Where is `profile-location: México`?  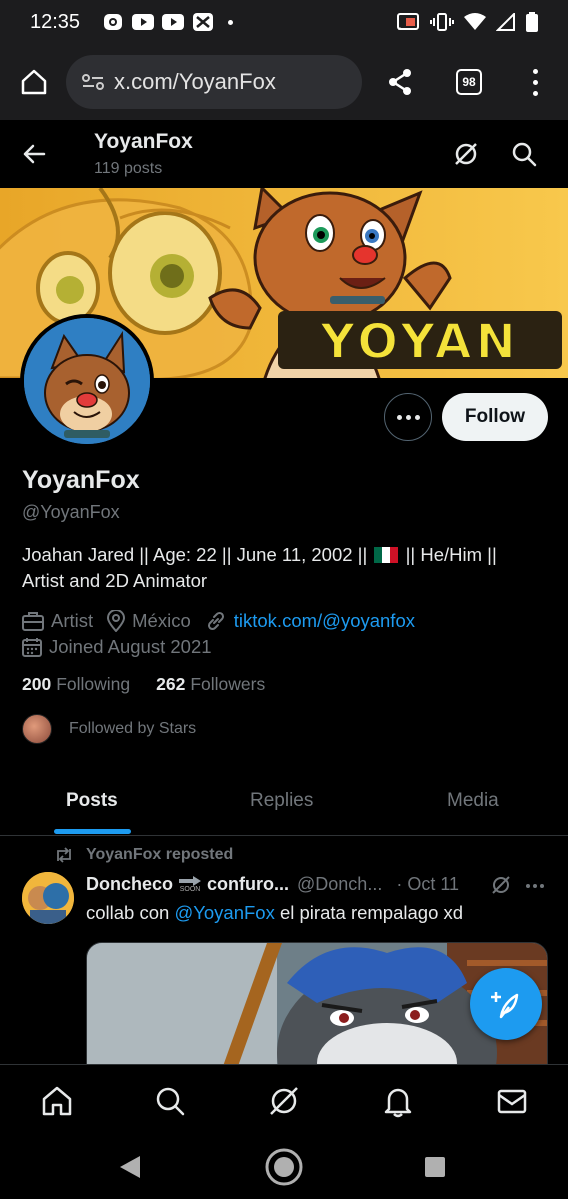 profile-location: México is located at coordinates (149, 621).